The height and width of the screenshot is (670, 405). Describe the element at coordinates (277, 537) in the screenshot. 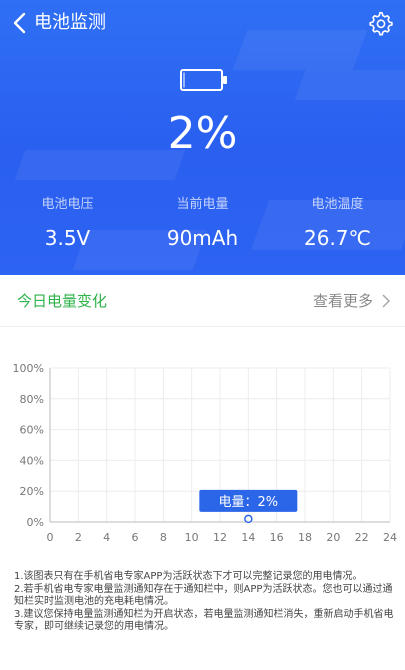

I see `x-tick-label: 16` at that location.